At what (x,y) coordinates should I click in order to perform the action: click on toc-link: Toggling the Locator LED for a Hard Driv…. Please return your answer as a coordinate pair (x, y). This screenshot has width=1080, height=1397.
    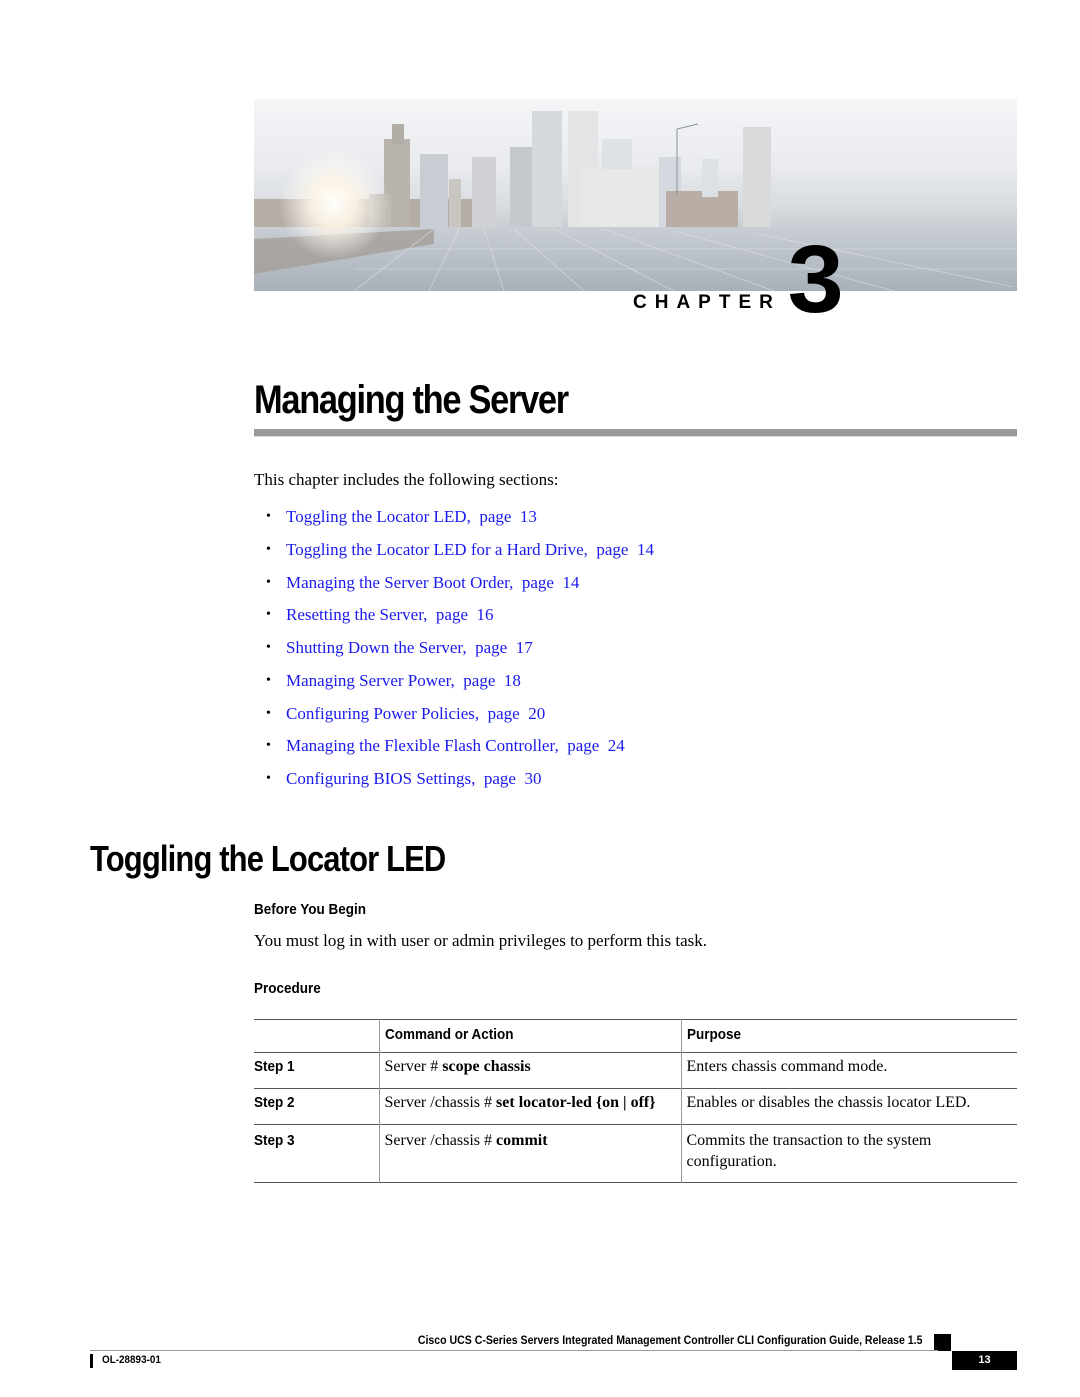
    Looking at the image, I should click on (470, 550).